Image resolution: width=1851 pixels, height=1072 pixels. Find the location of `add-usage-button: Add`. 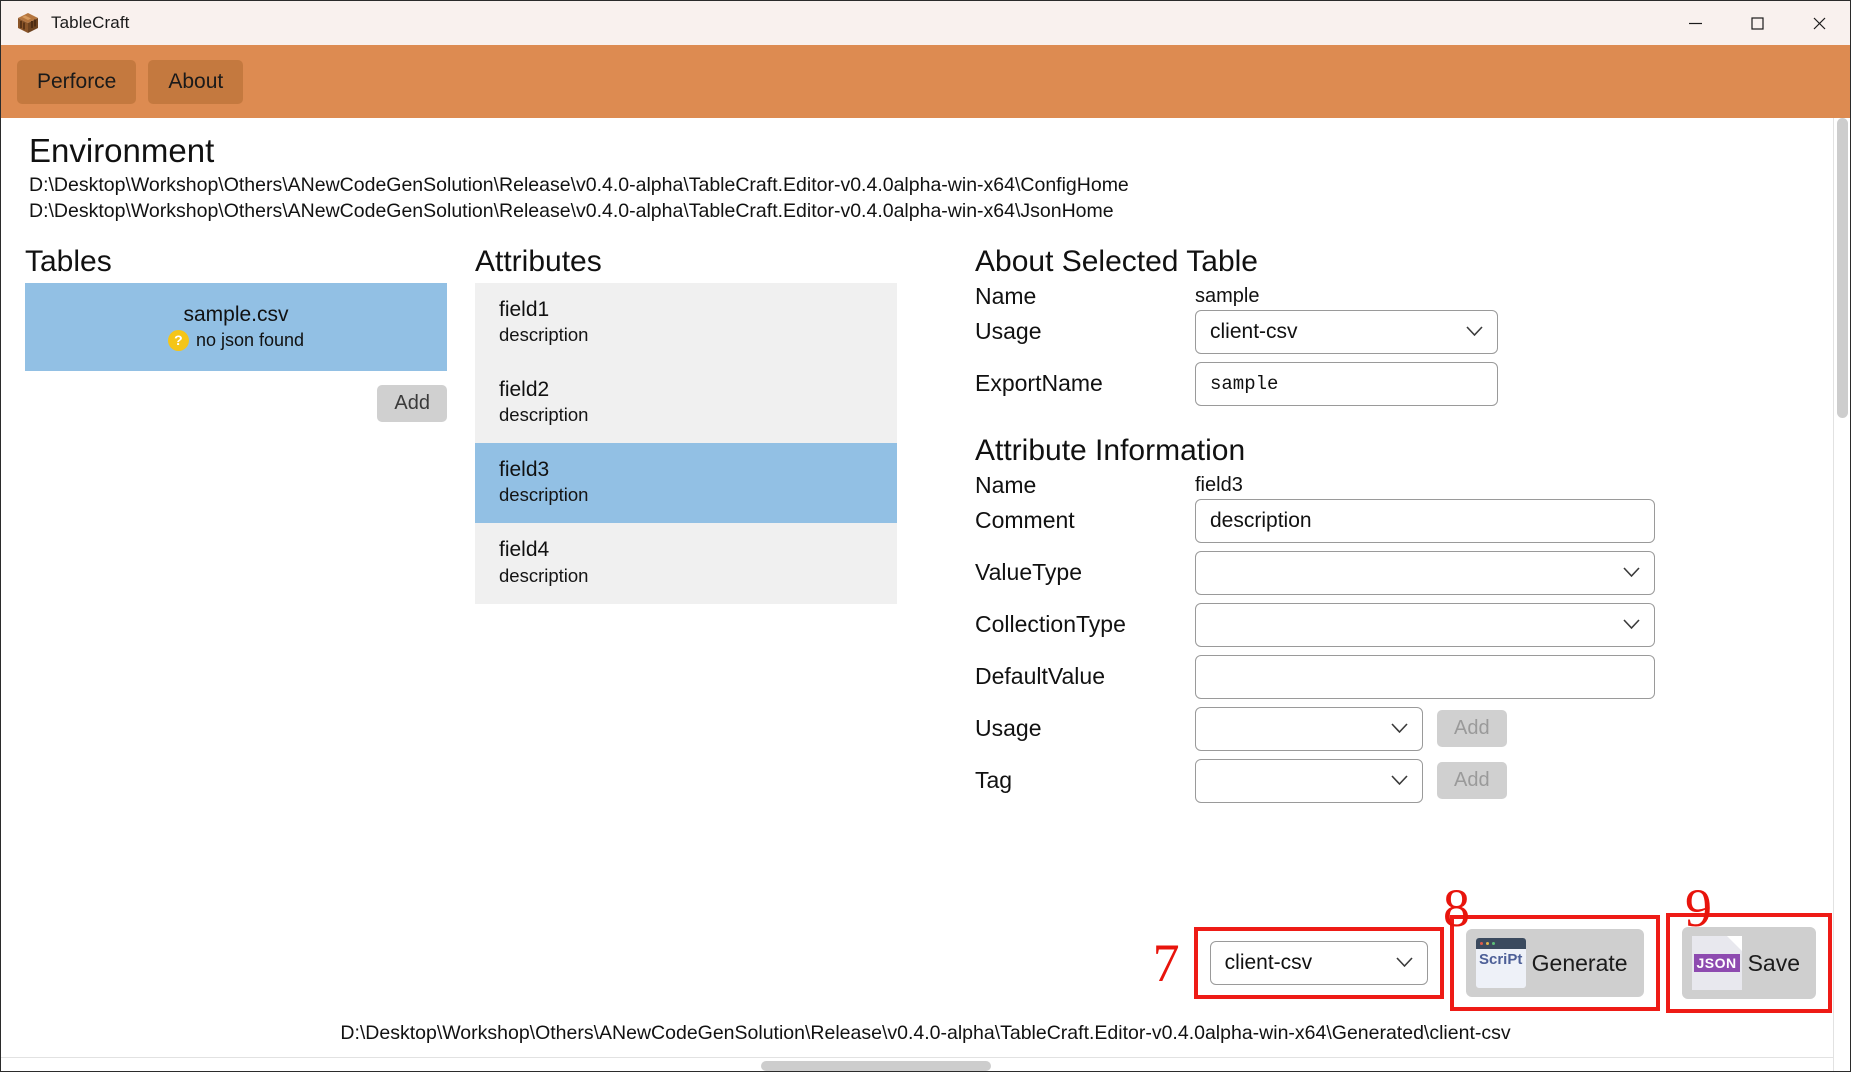

add-usage-button: Add is located at coordinates (1472, 729).